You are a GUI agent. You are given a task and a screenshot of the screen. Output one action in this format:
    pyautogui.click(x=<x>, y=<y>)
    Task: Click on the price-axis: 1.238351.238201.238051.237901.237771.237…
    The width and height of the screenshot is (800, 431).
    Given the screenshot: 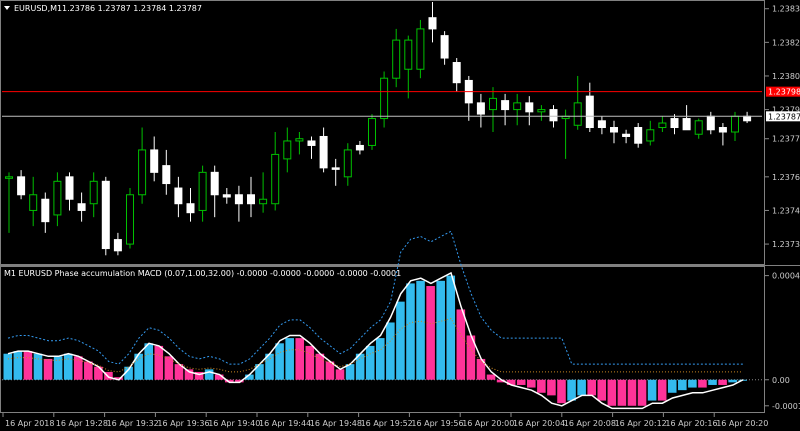 What is the action you would take?
    pyautogui.click(x=782, y=127)
    